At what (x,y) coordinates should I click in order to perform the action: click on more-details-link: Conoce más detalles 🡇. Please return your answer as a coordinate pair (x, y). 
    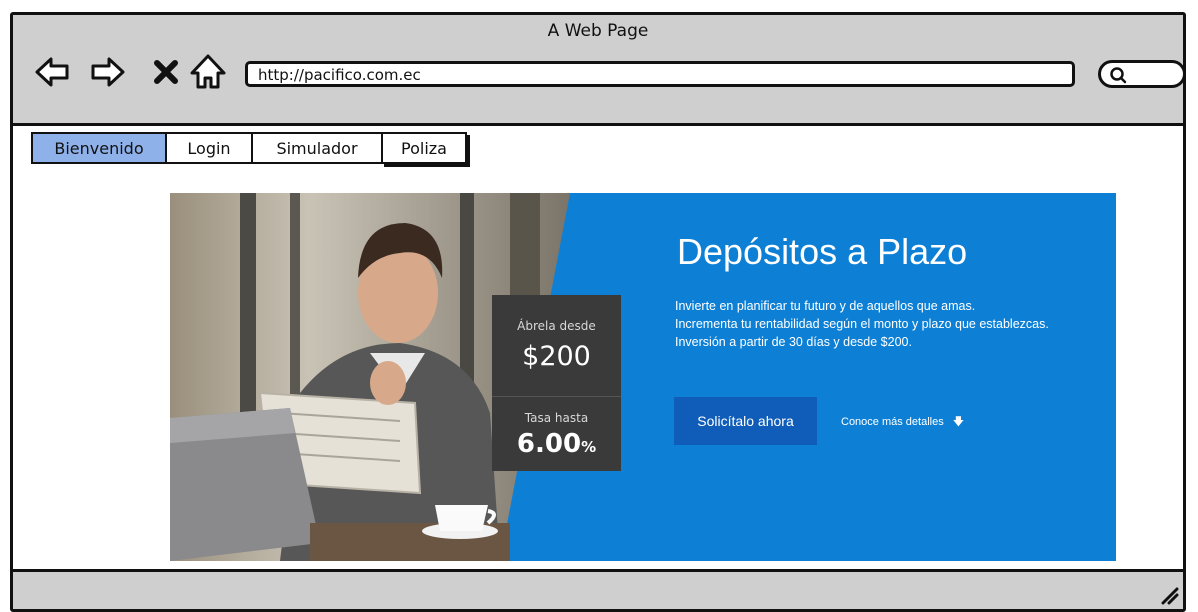
    Looking at the image, I should click on (902, 422).